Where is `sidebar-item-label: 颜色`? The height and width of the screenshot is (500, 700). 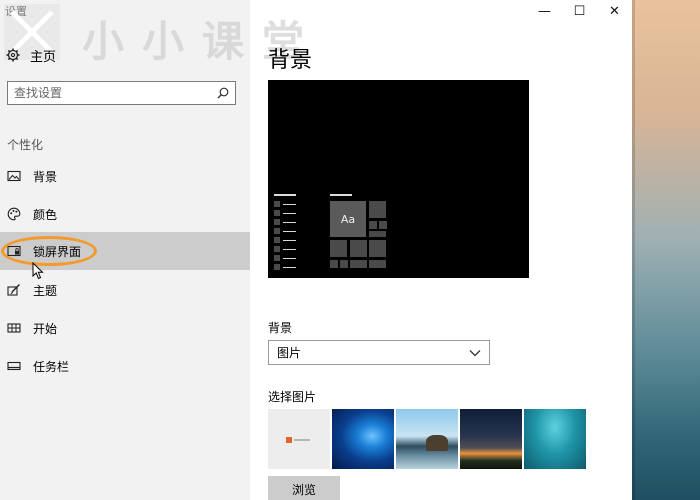
sidebar-item-label: 颜色 is located at coordinates (45, 214).